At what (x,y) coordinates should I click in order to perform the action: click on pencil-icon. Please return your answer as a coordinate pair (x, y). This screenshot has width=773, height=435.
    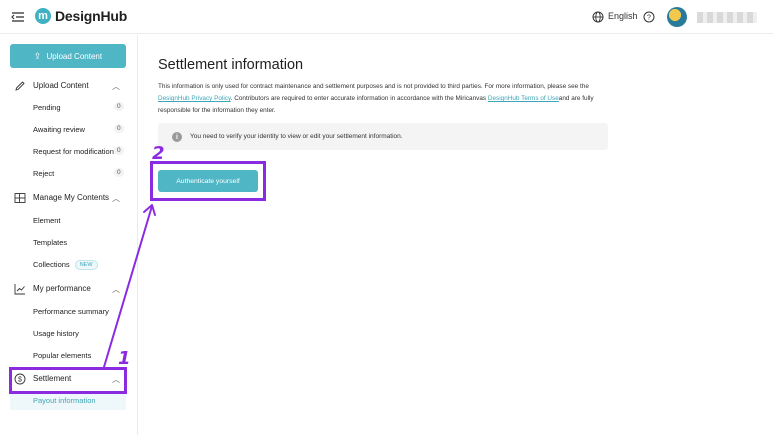
    Looking at the image, I should click on (20, 86).